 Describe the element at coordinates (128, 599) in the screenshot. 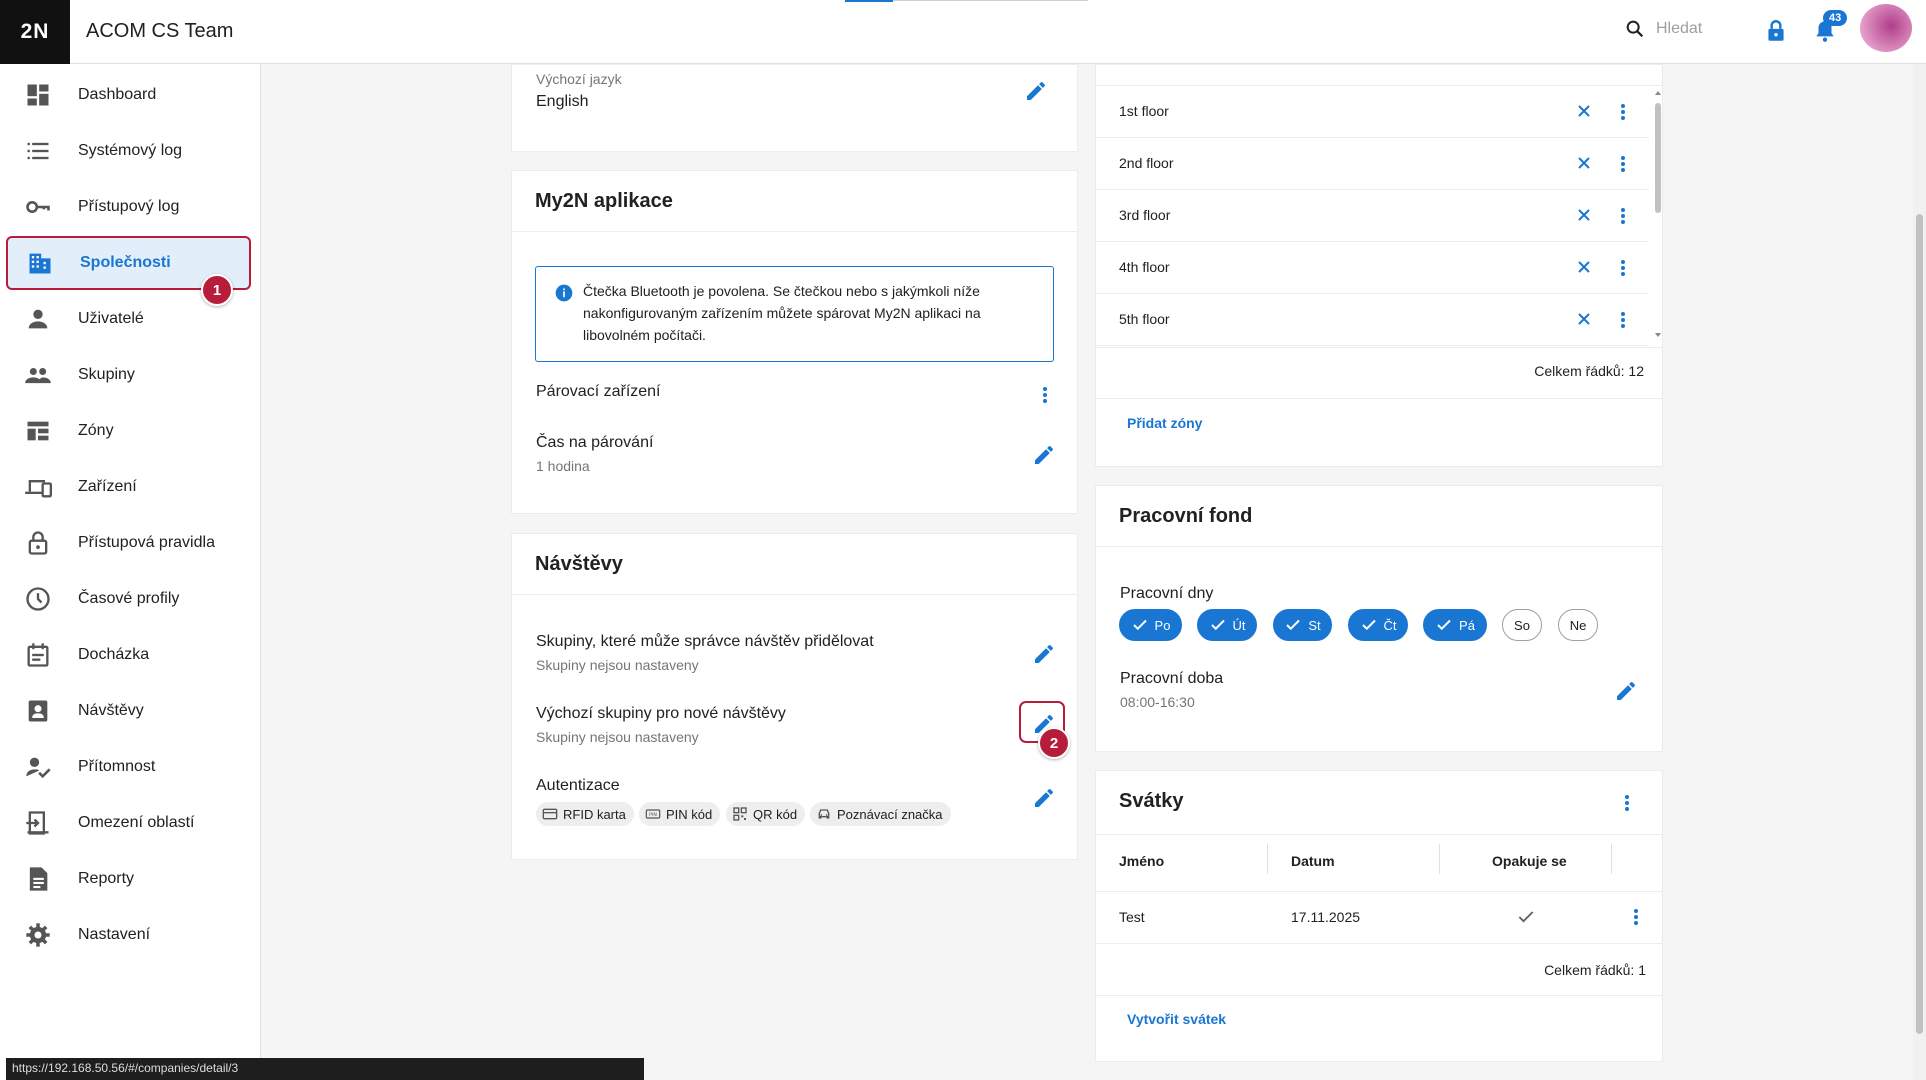

I see `sidebar-item-time-profiles: Časové profily` at that location.